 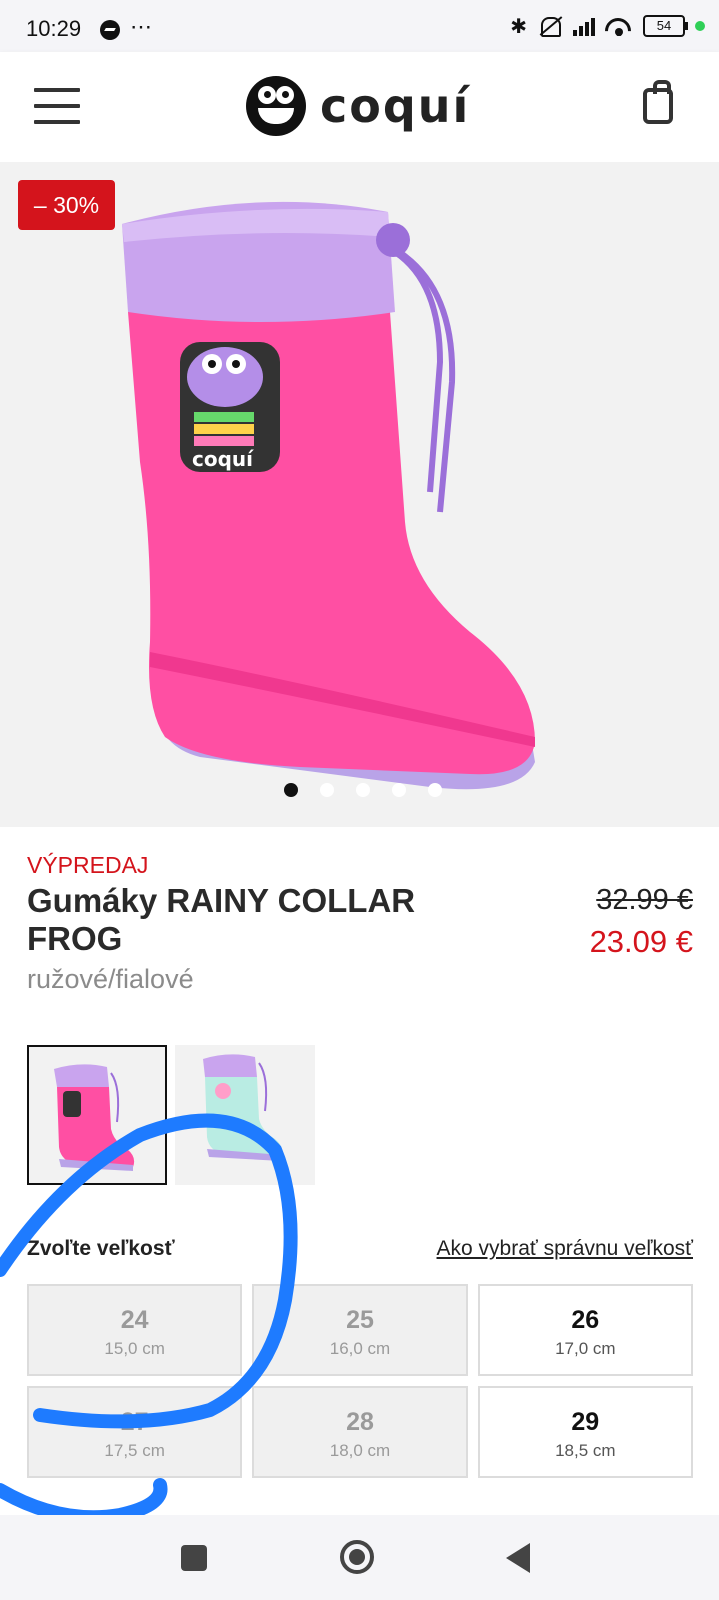 I want to click on privacy-indicator-icon, so click(x=700, y=26).